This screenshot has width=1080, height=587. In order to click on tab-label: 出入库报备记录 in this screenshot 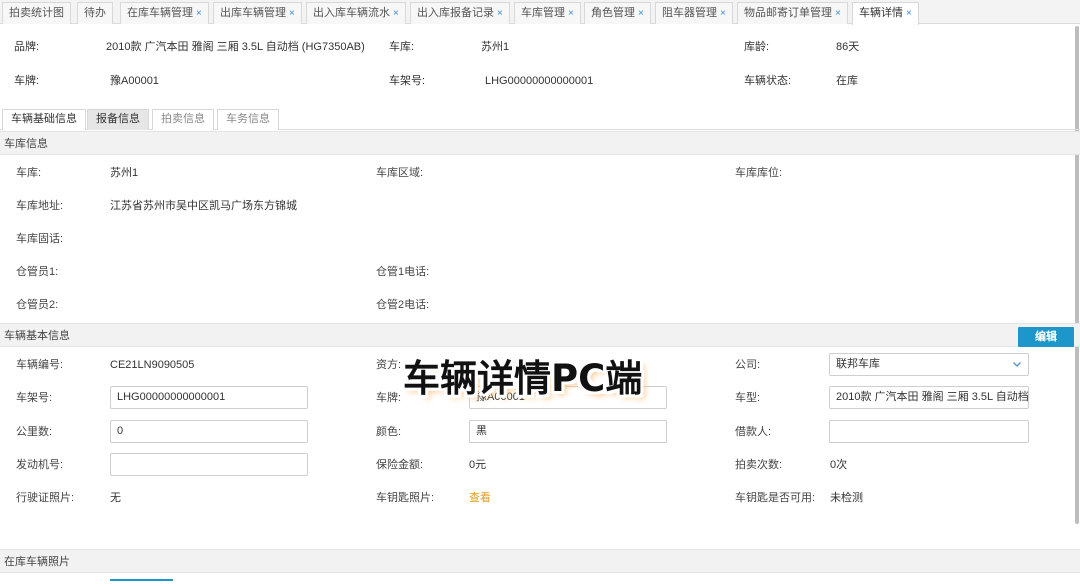, I will do `click(455, 13)`.